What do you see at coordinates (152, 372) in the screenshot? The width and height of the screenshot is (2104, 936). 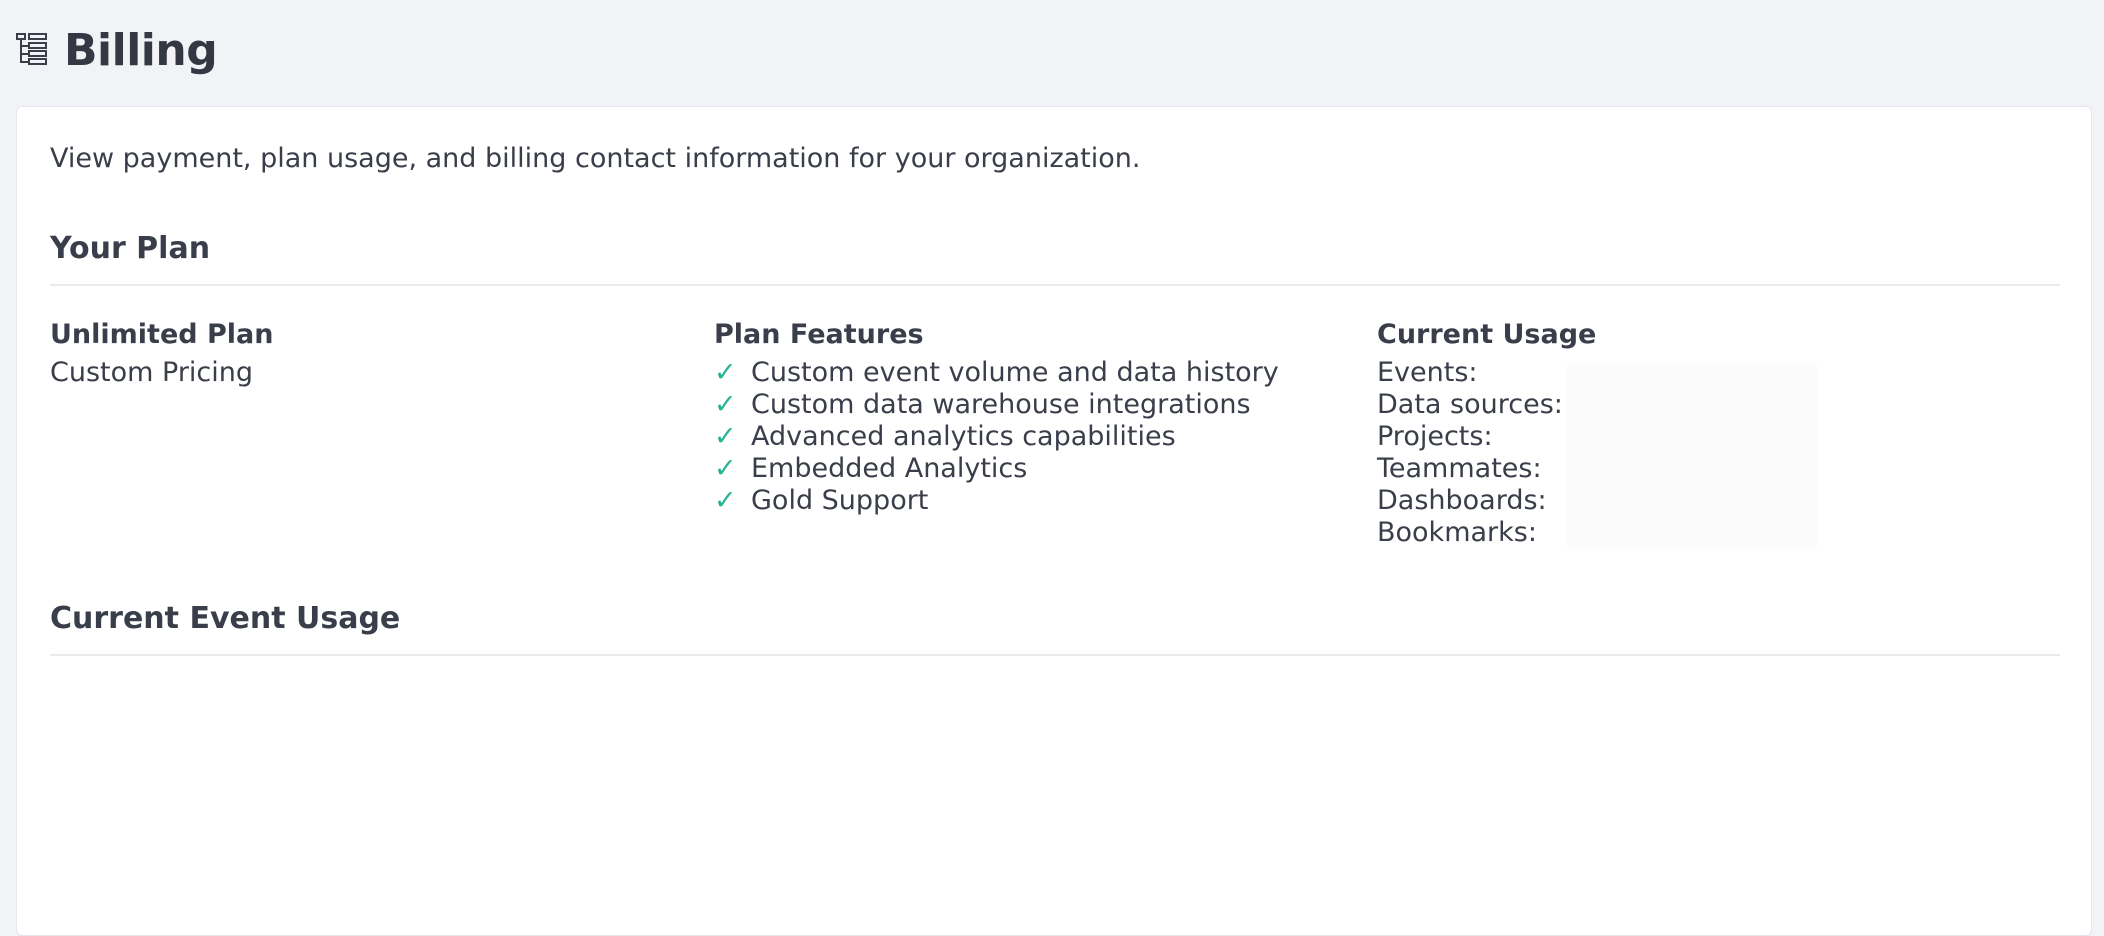 I see `plan-pricing: Custom Pricing` at bounding box center [152, 372].